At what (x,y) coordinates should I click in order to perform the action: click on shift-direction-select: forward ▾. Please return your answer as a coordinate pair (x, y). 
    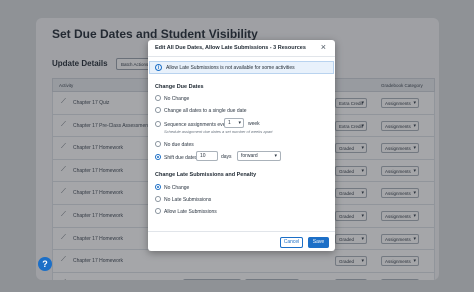
    Looking at the image, I should click on (259, 156).